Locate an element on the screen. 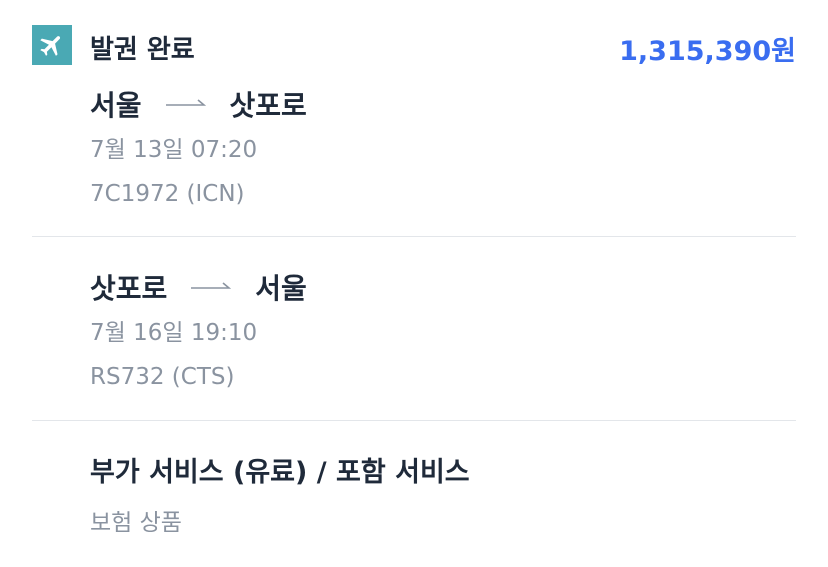  services-title: 부가 서비스 (유료) / 포함 서비스 is located at coordinates (280, 472).